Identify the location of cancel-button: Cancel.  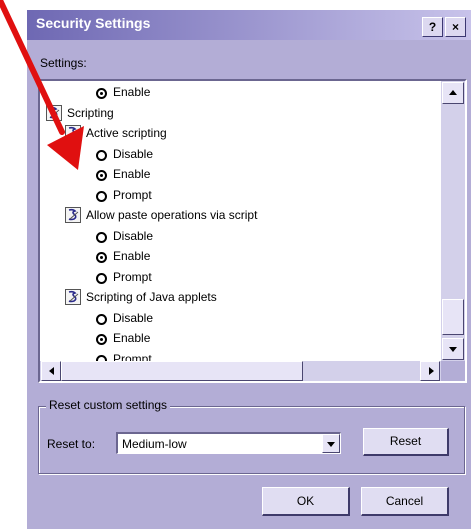
(405, 501).